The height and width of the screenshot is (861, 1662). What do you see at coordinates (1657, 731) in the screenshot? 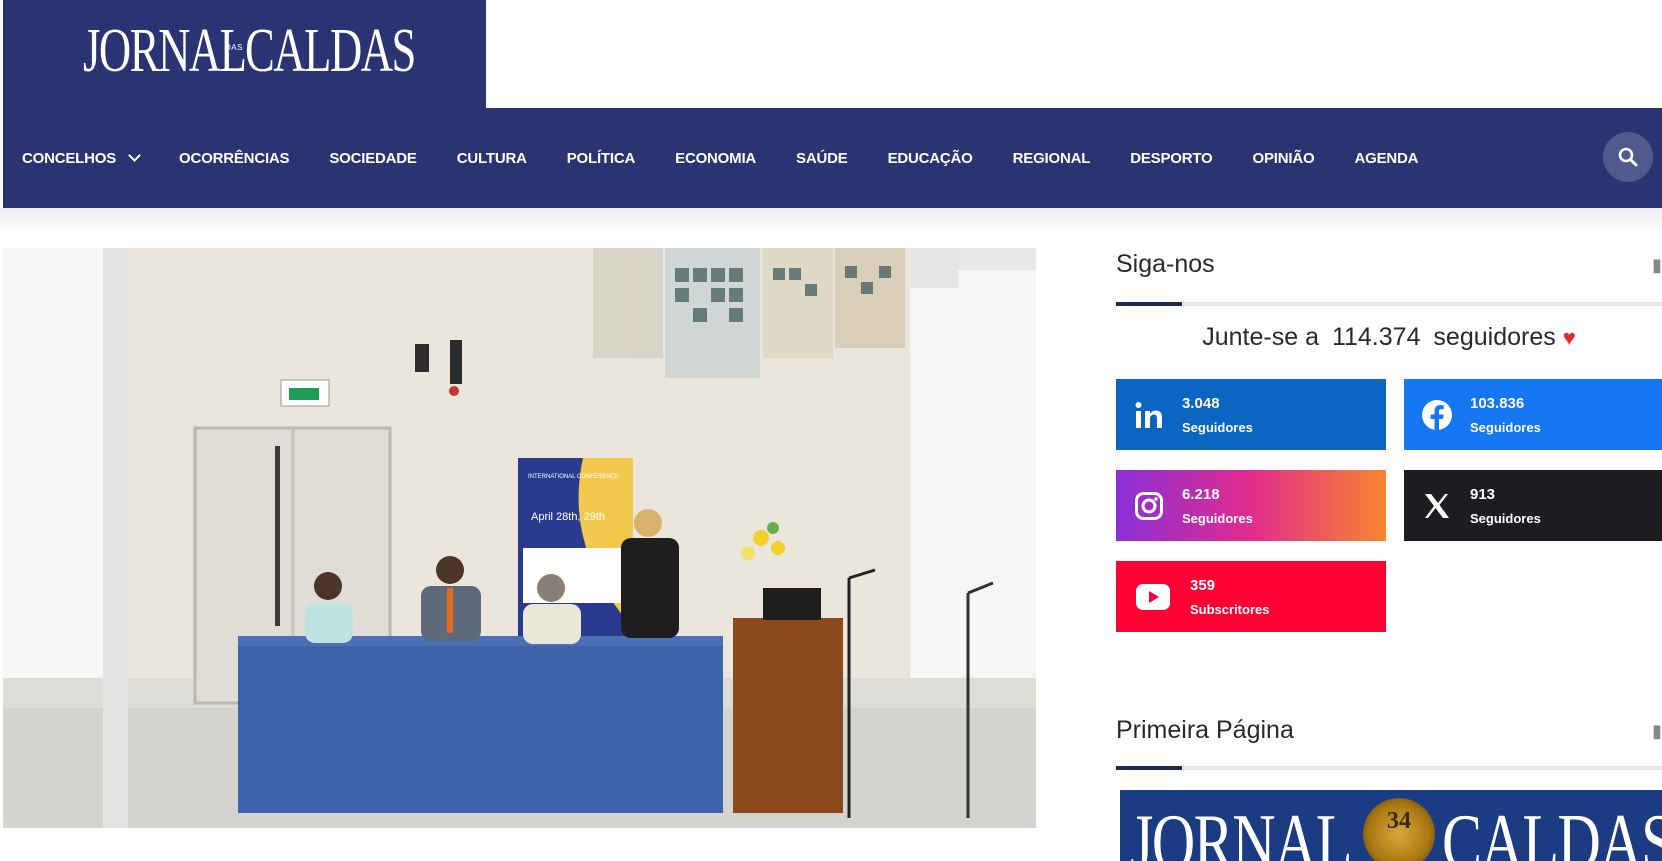
I see `newspaper-icon: ▮` at bounding box center [1657, 731].